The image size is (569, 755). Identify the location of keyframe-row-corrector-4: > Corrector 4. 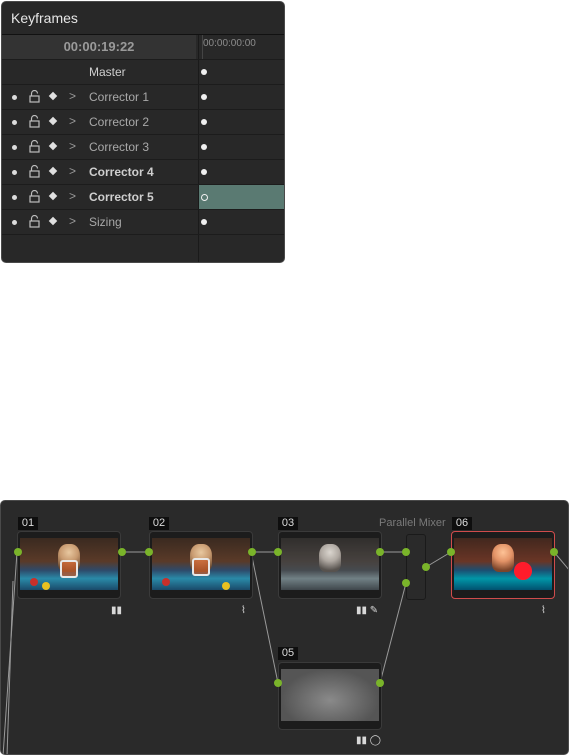
(143, 171).